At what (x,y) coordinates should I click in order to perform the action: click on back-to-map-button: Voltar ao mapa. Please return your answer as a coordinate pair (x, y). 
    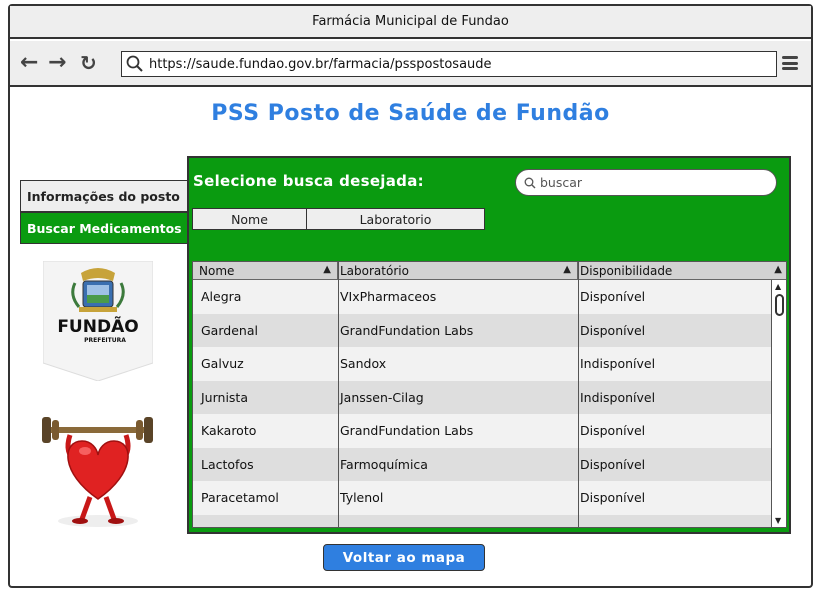
    Looking at the image, I should click on (404, 557).